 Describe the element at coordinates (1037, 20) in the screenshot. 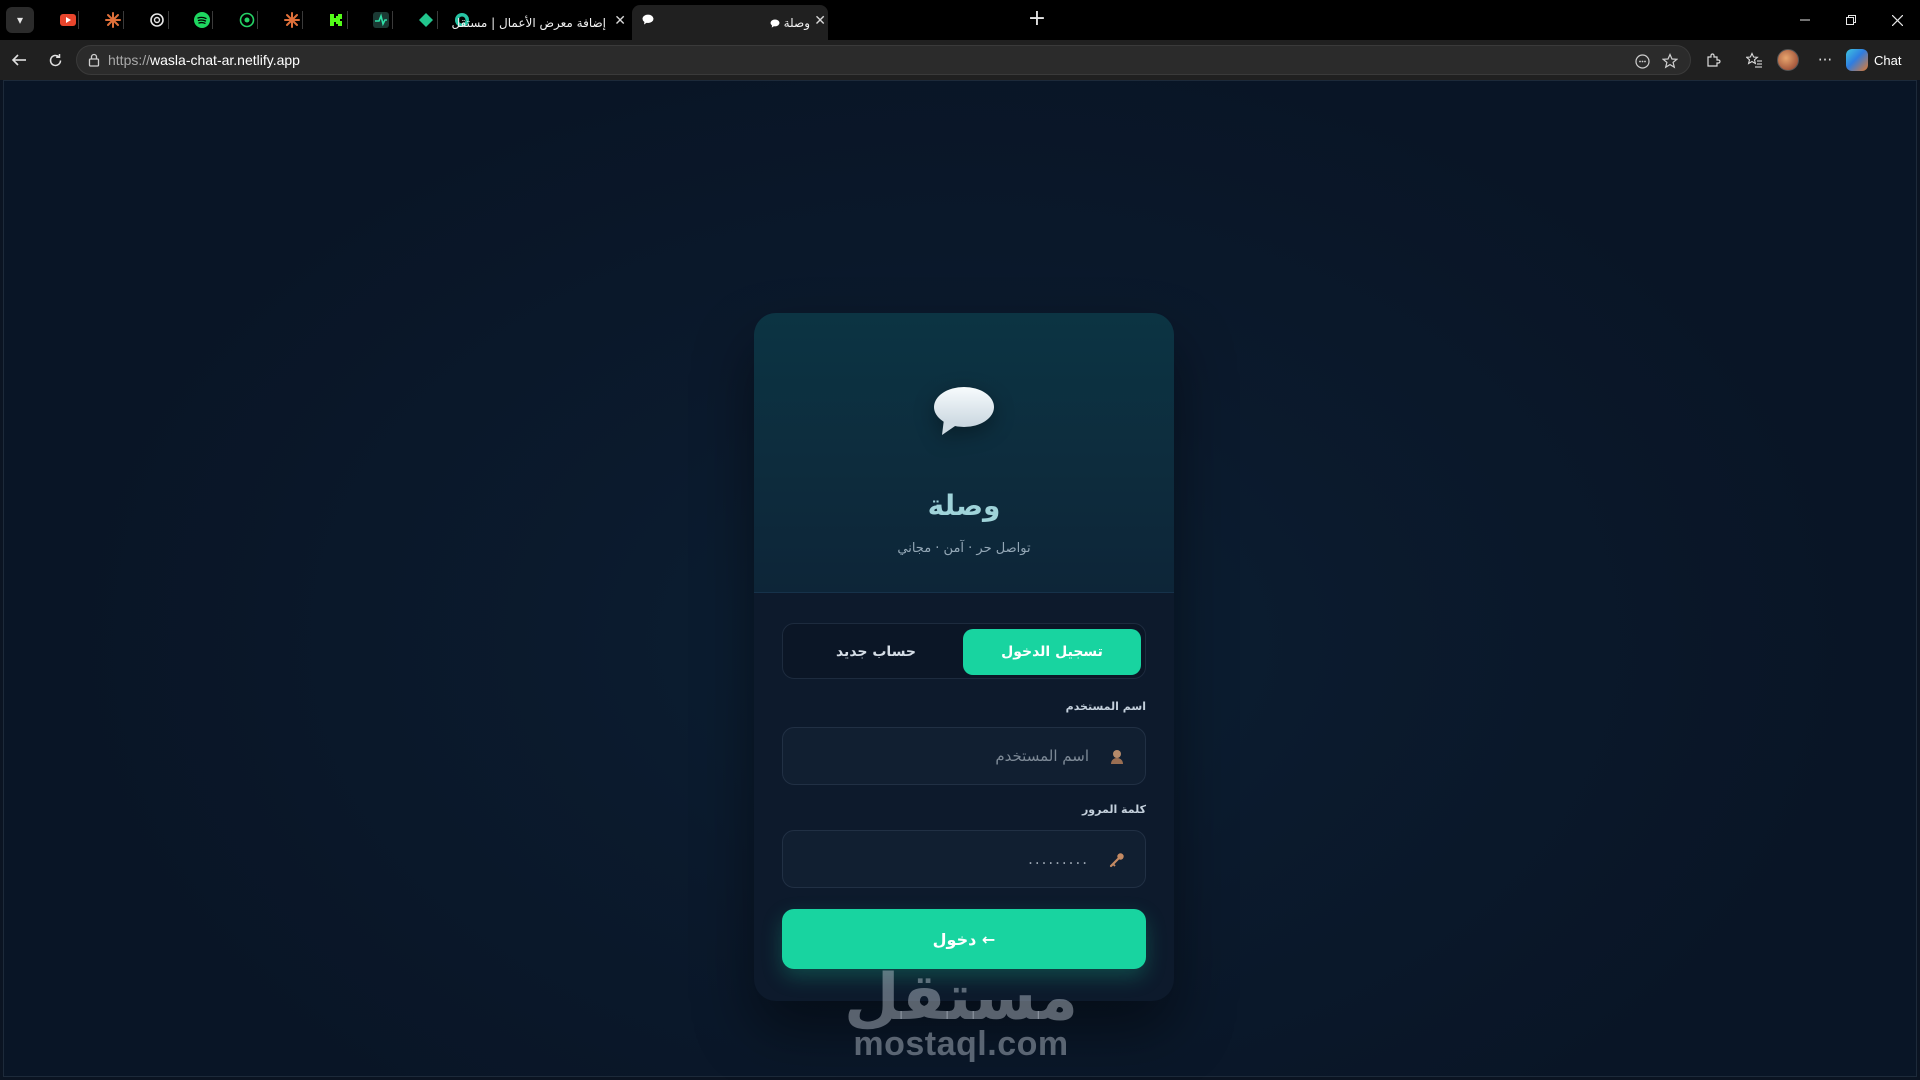

I see `new-tab-button: +` at that location.